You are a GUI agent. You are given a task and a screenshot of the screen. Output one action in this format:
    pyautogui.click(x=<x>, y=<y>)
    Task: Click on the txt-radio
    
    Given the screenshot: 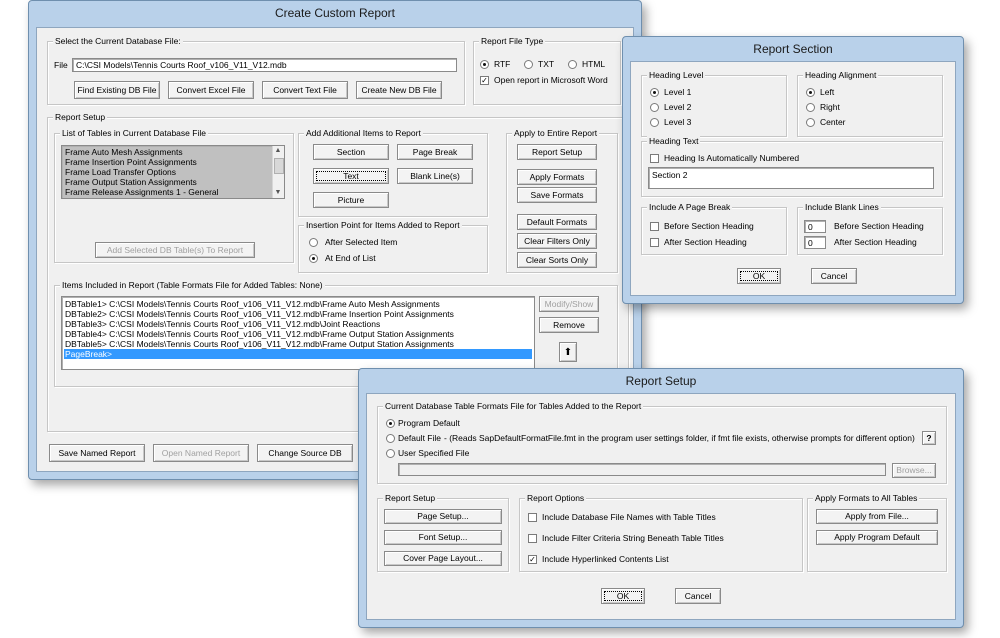 What is the action you would take?
    pyautogui.click(x=528, y=64)
    